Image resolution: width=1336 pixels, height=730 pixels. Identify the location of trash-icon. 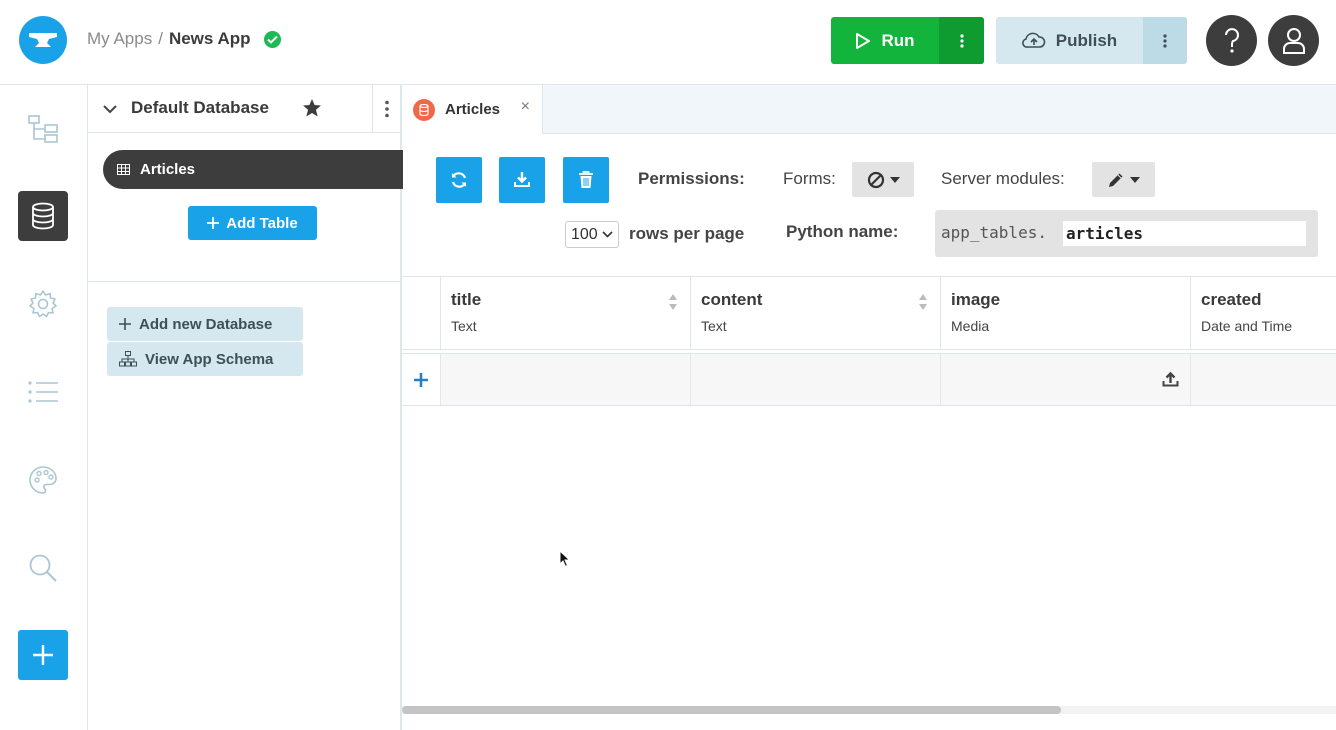
(586, 179).